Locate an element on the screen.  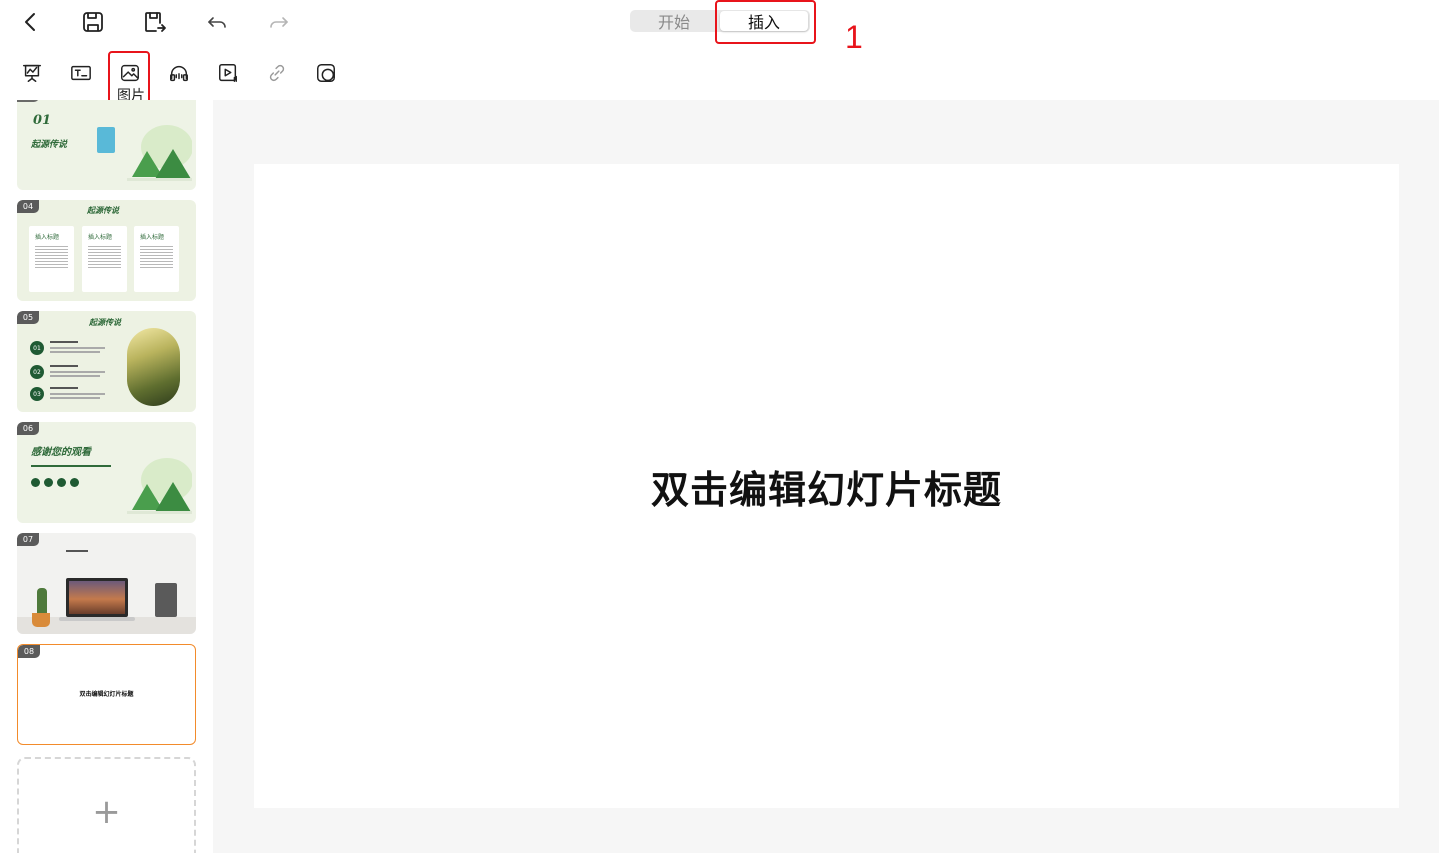
slide-thumbnail: 07 is located at coordinates (106, 583).